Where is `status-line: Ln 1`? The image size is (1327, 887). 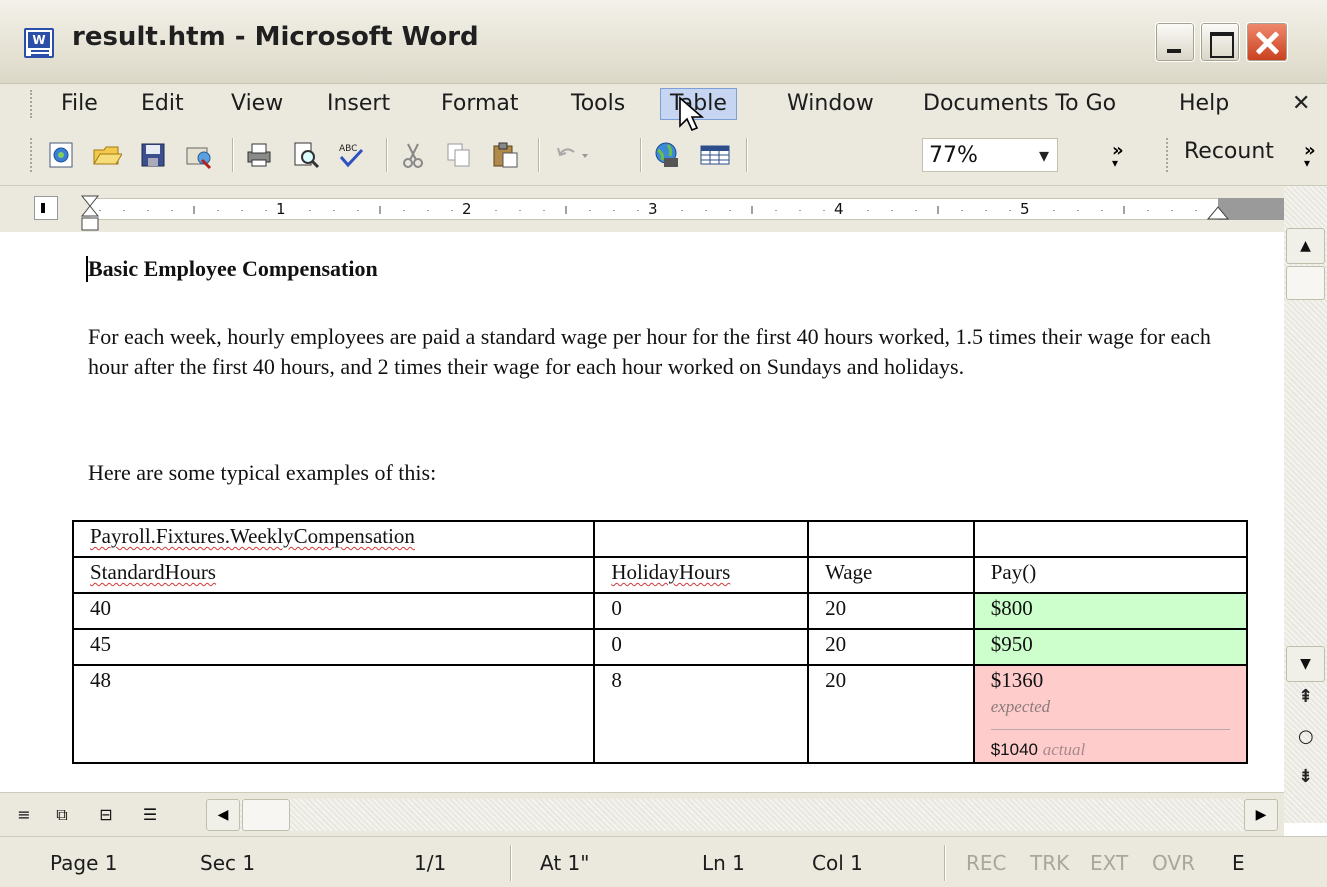
status-line: Ln 1 is located at coordinates (723, 863).